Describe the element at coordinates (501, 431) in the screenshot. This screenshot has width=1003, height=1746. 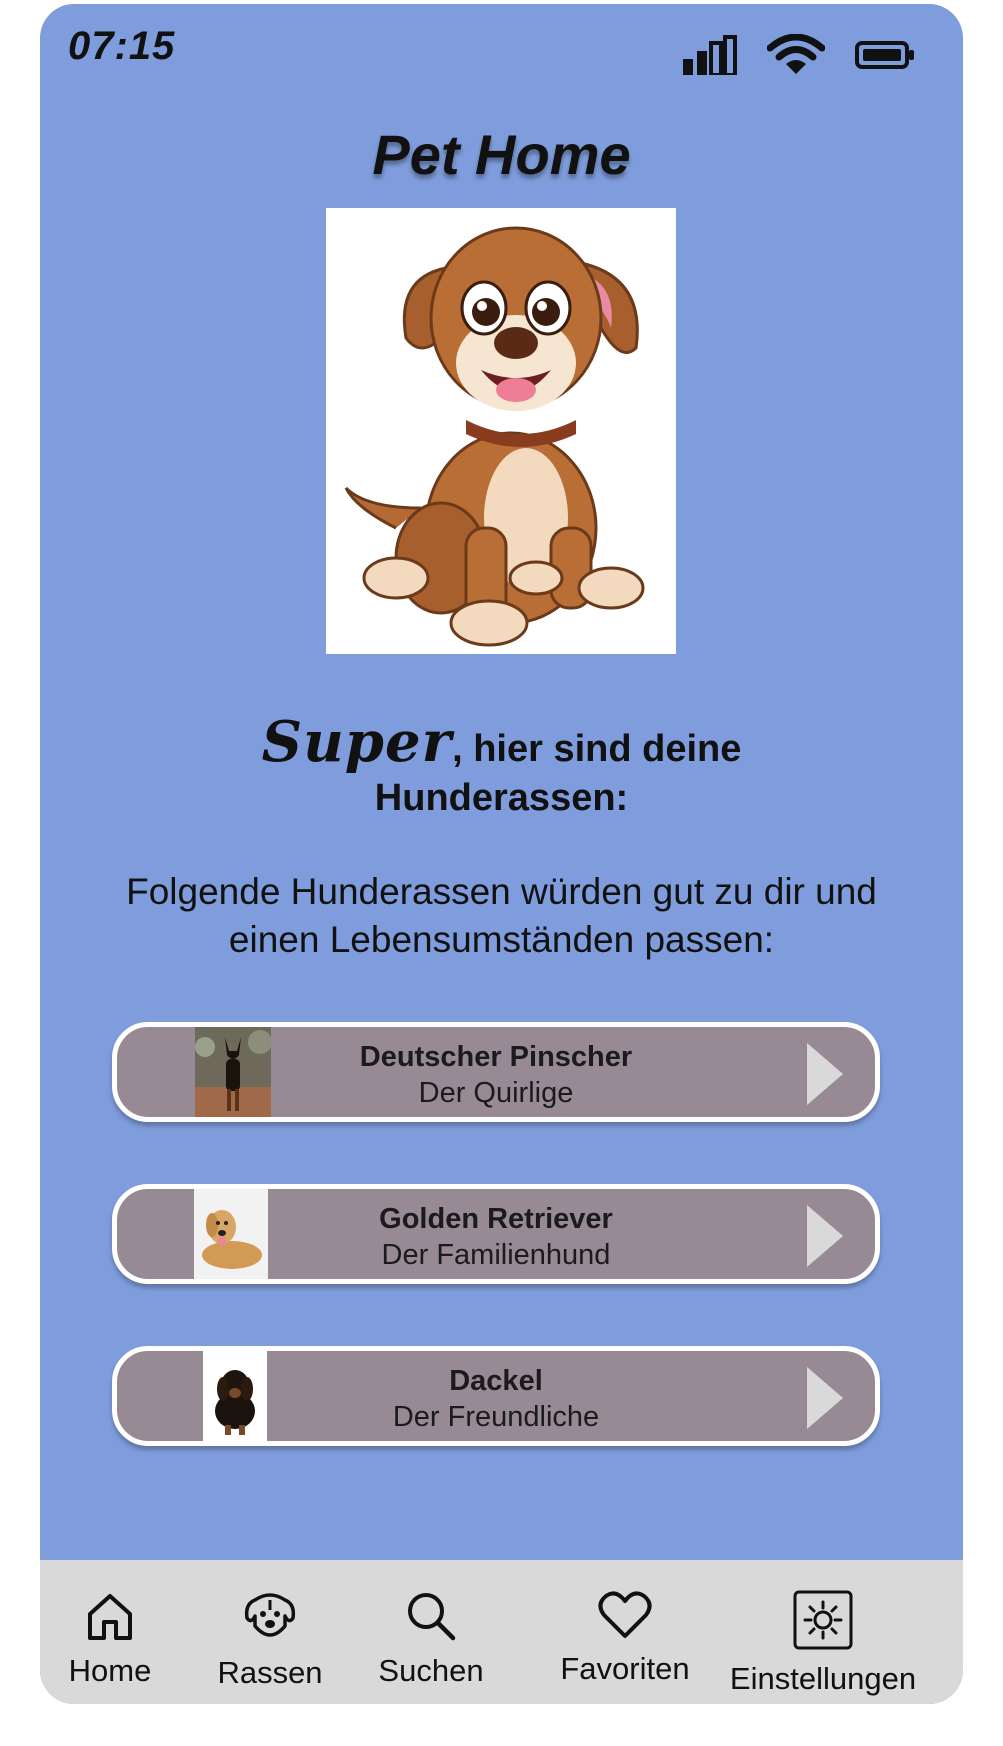
I see `puppy-illustration` at that location.